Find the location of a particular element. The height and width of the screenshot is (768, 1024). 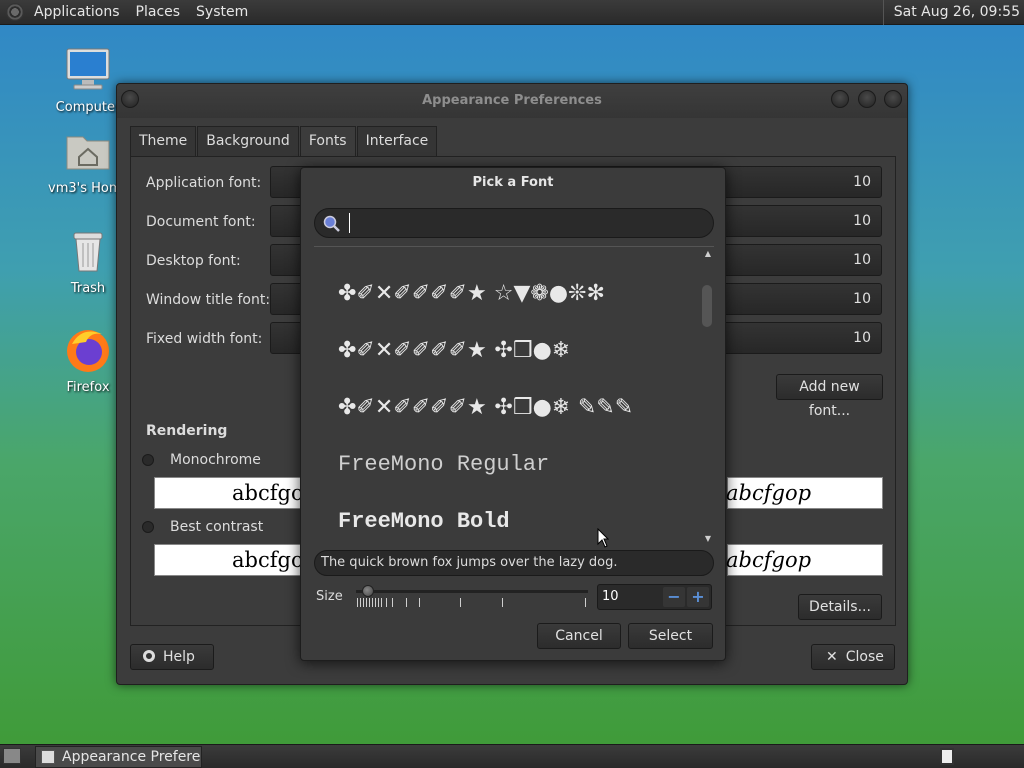

scroll-down-arrow-icon: ▼ is located at coordinates (708, 538).